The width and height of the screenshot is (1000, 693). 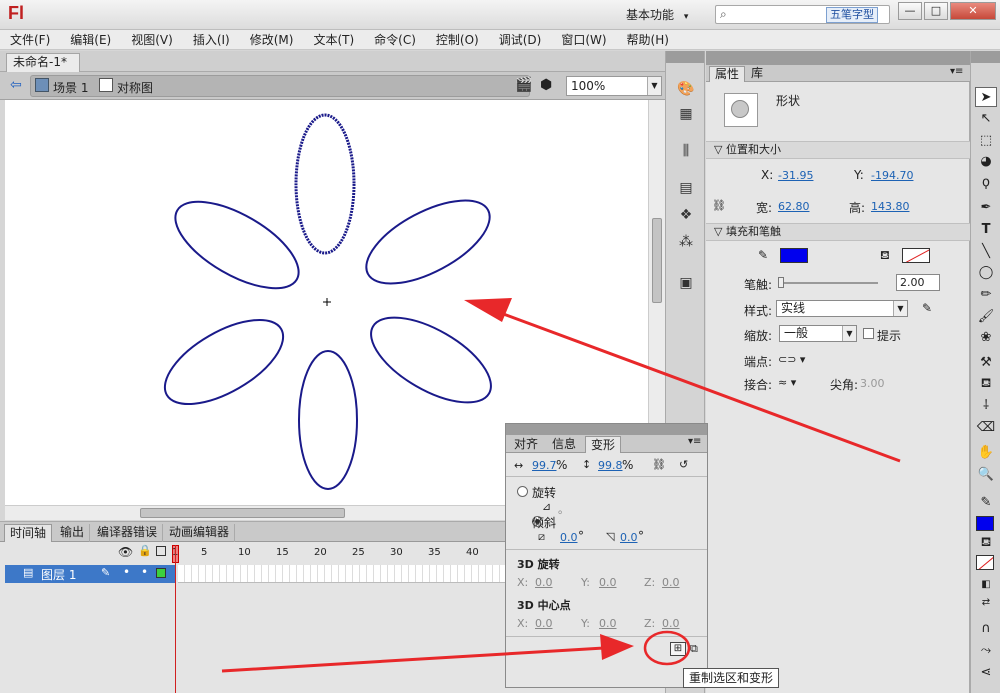 I want to click on brush-tool-icon: 🖌, so click(x=986, y=317).